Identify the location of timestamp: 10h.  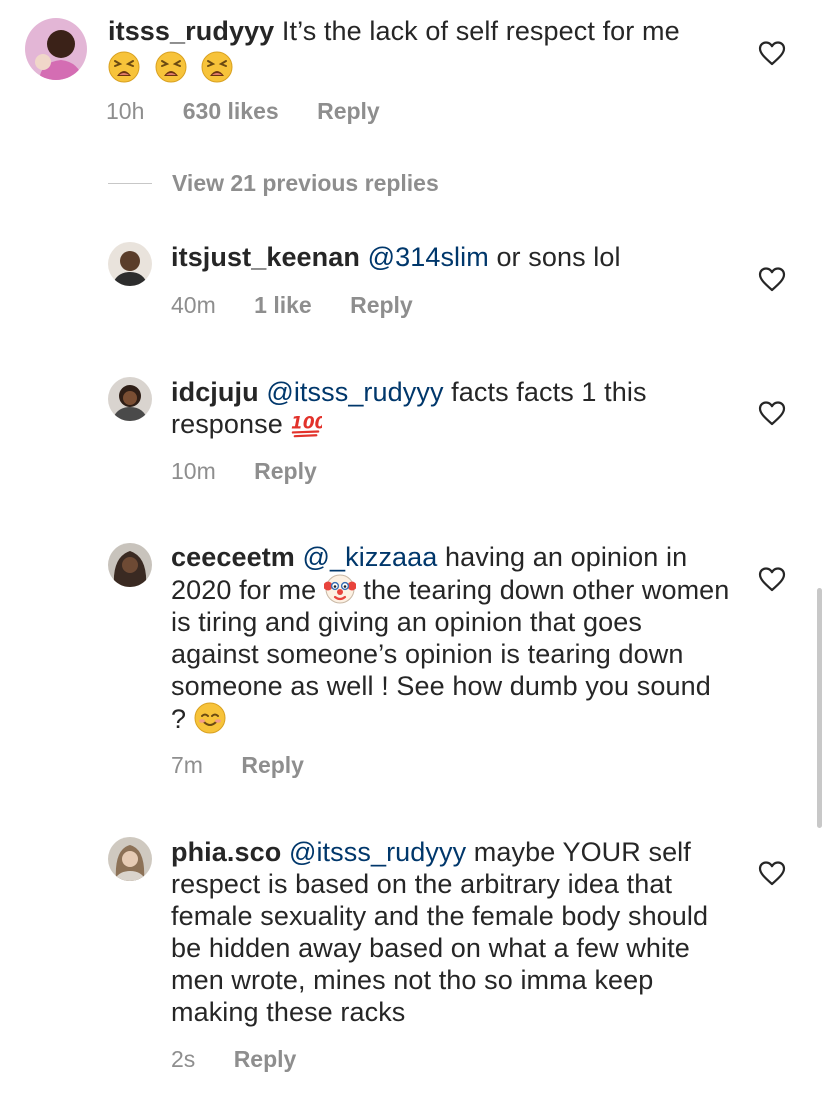
(125, 111).